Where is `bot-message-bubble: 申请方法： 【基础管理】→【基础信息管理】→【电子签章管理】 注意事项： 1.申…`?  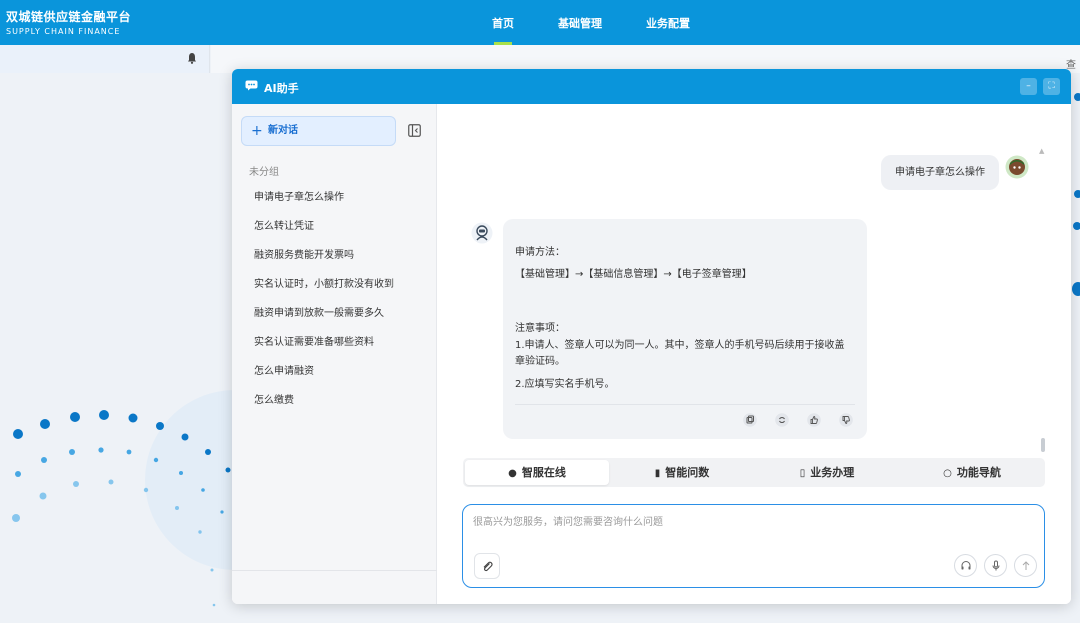 bot-message-bubble: 申请方法： 【基础管理】→【基础信息管理】→【电子签章管理】 注意事项： 1.申… is located at coordinates (685, 329).